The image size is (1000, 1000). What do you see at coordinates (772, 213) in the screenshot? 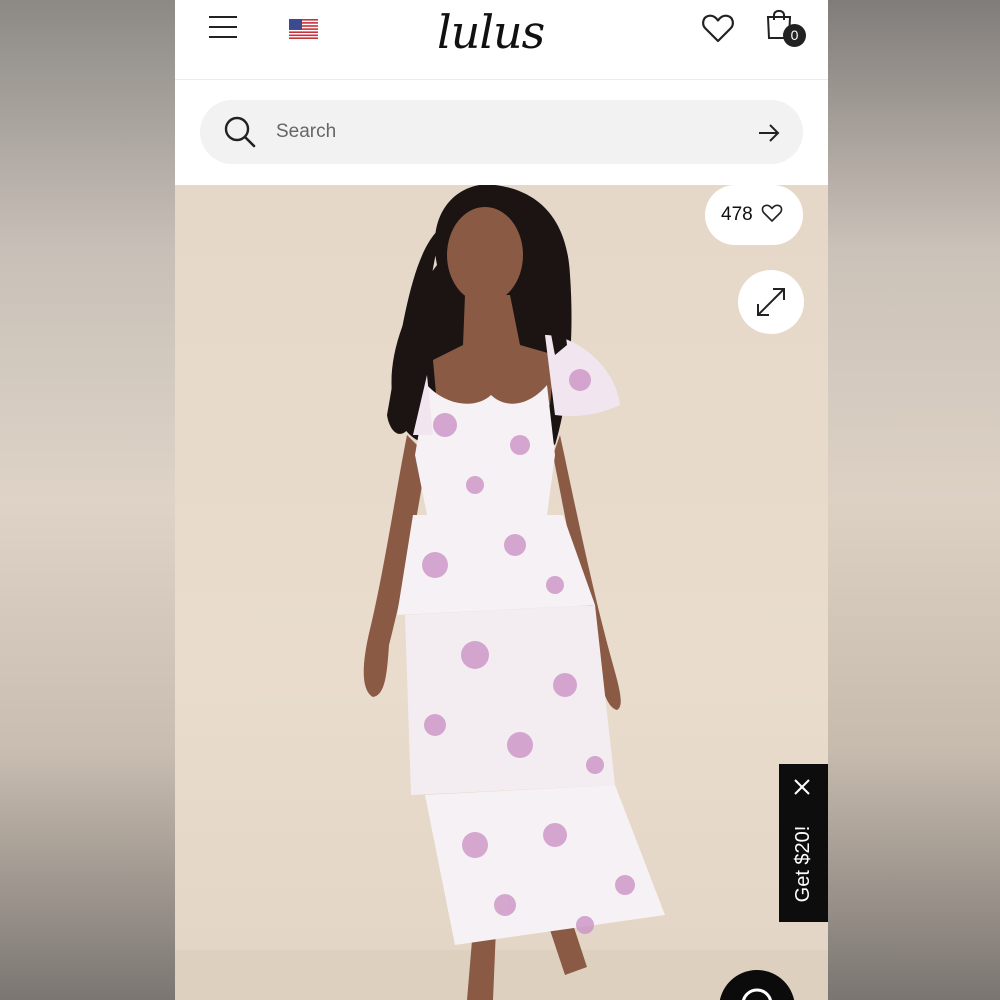
I see `heart-outline-icon` at bounding box center [772, 213].